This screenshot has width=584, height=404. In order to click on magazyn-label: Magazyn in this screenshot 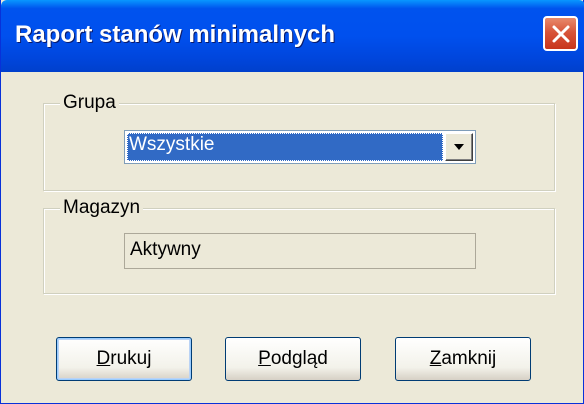, I will do `click(102, 208)`.